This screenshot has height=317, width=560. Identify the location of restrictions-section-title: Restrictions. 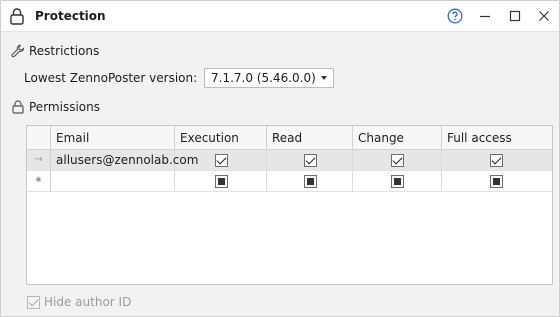
(55, 51).